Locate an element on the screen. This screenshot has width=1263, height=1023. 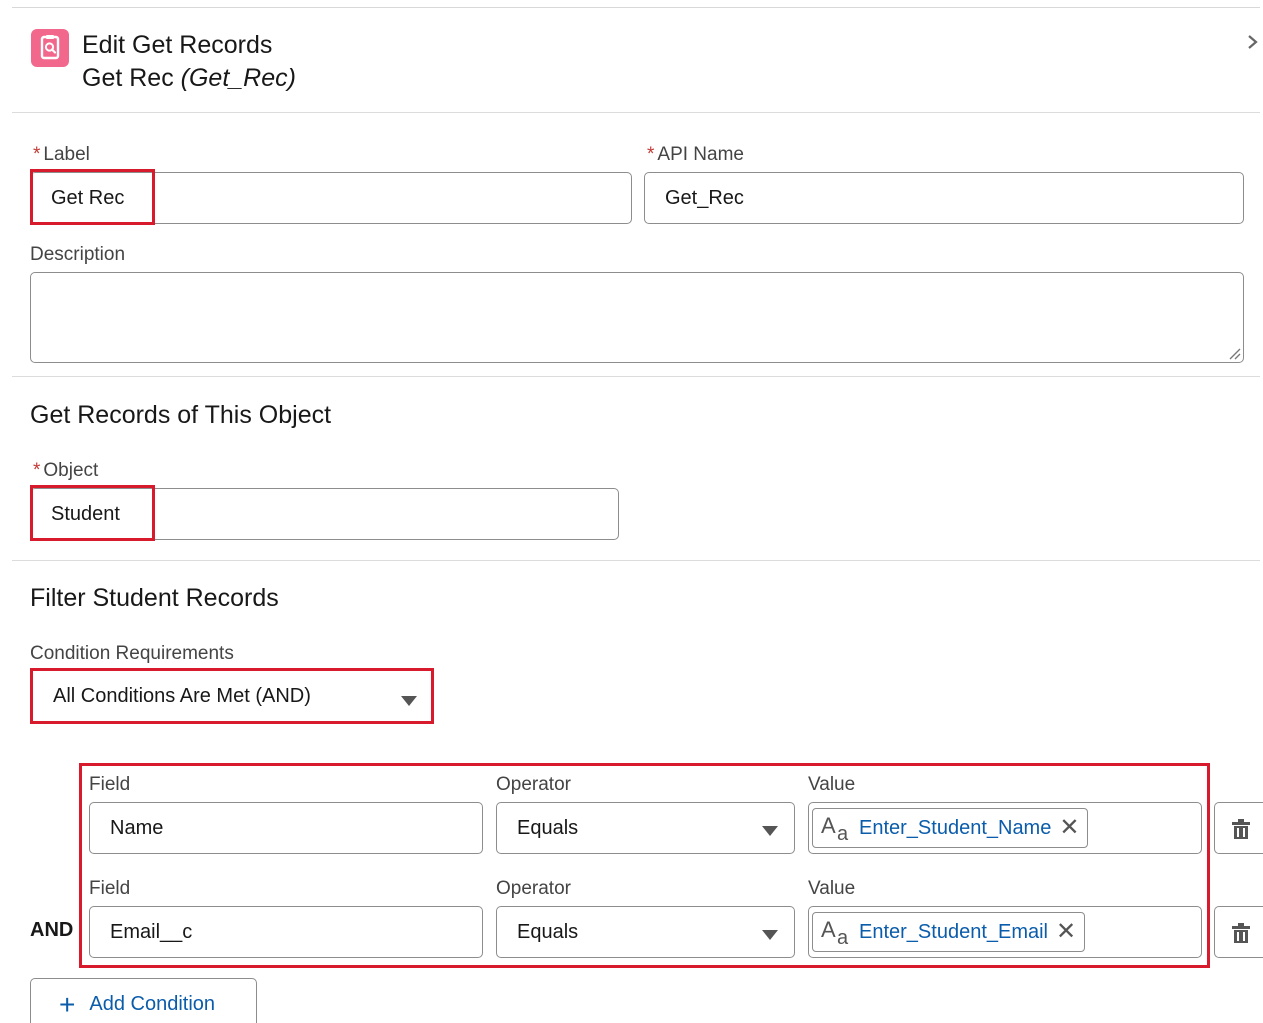
element-api-name: (Get_Rec) is located at coordinates (238, 78).